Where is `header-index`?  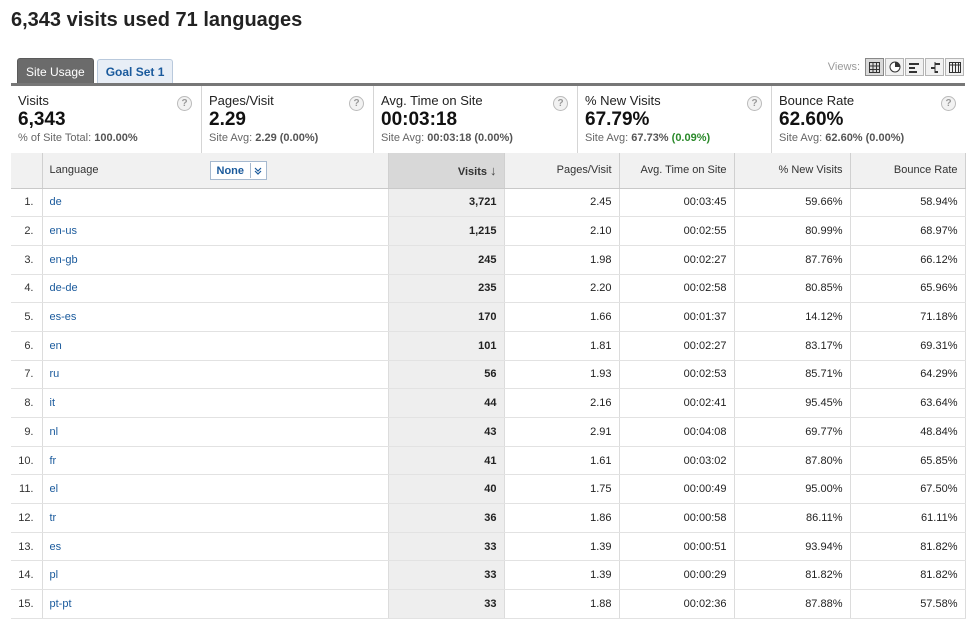 header-index is located at coordinates (27, 171).